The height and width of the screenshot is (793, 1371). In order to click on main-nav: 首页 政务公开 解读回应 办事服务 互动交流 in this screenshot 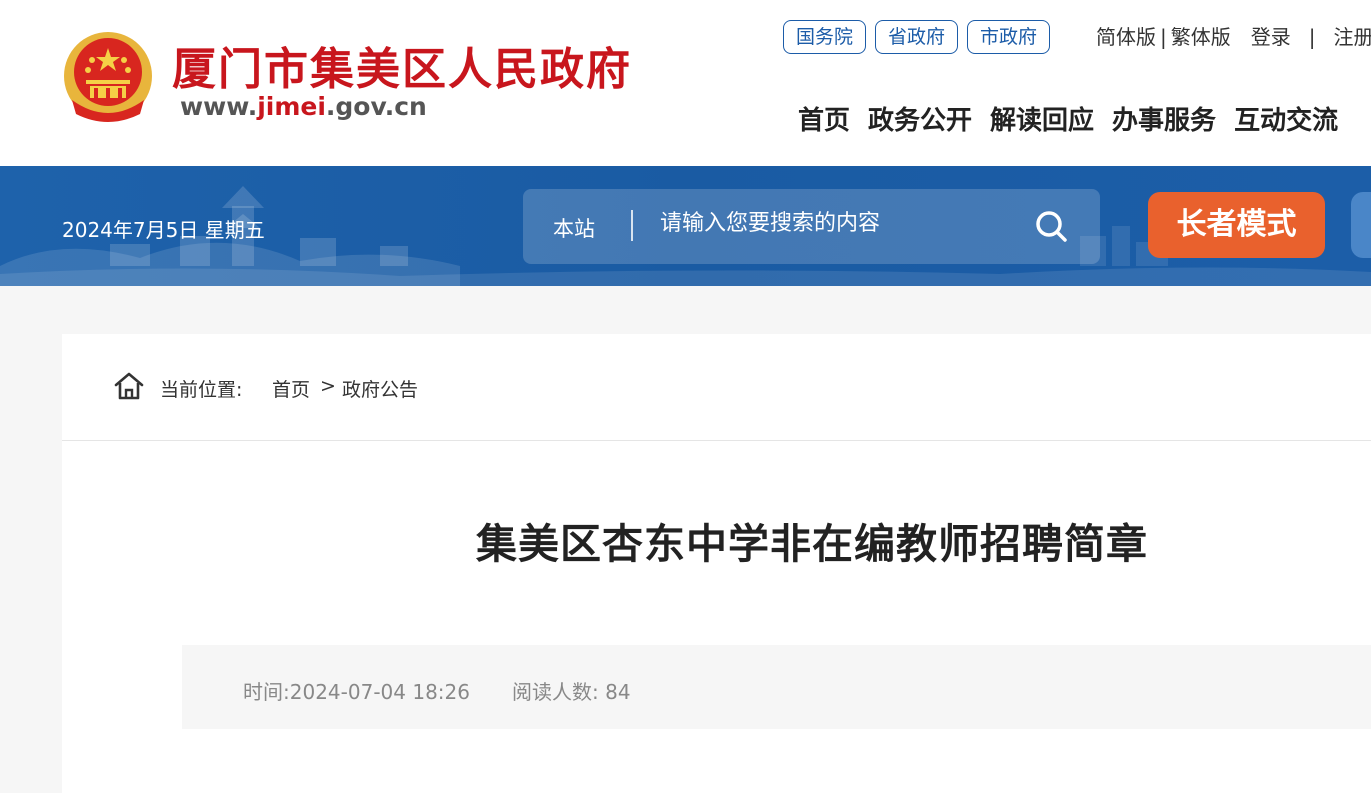, I will do `click(1068, 118)`.